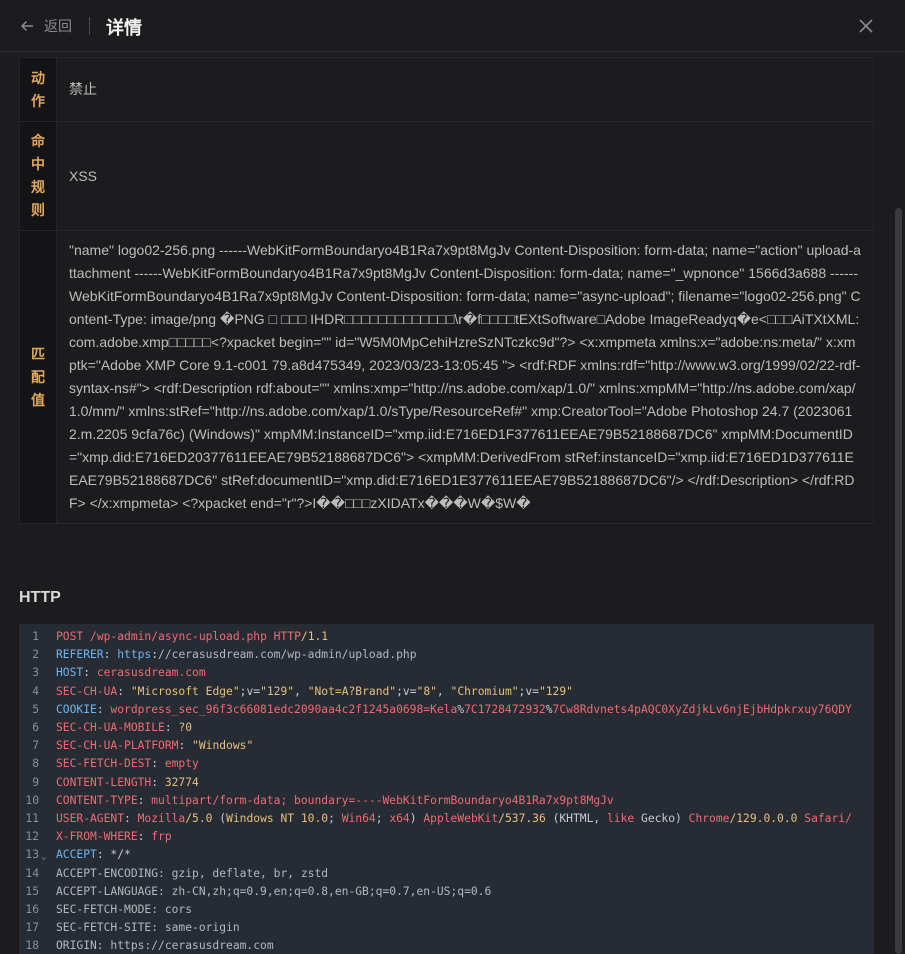 The height and width of the screenshot is (954, 905). Describe the element at coordinates (446, 673) in the screenshot. I see `code-line: 3 HOST: cerasusdream.com` at that location.